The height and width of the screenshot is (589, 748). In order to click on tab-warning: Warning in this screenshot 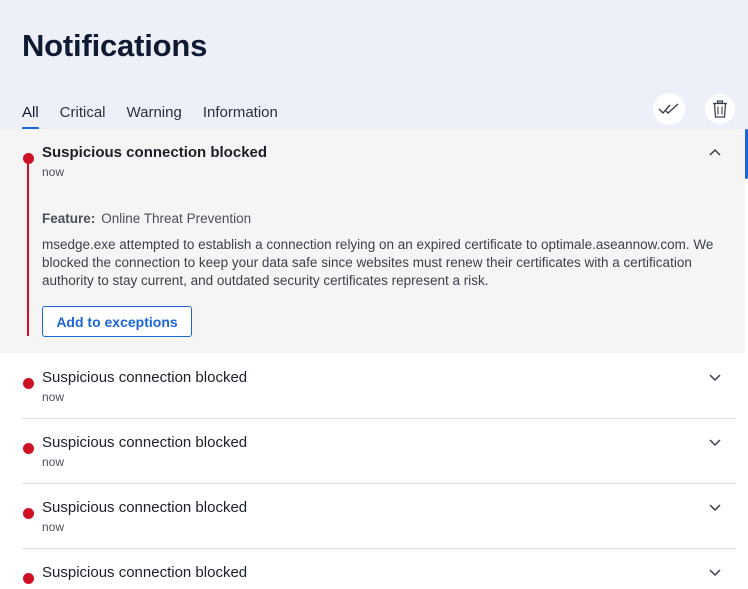, I will do `click(154, 117)`.